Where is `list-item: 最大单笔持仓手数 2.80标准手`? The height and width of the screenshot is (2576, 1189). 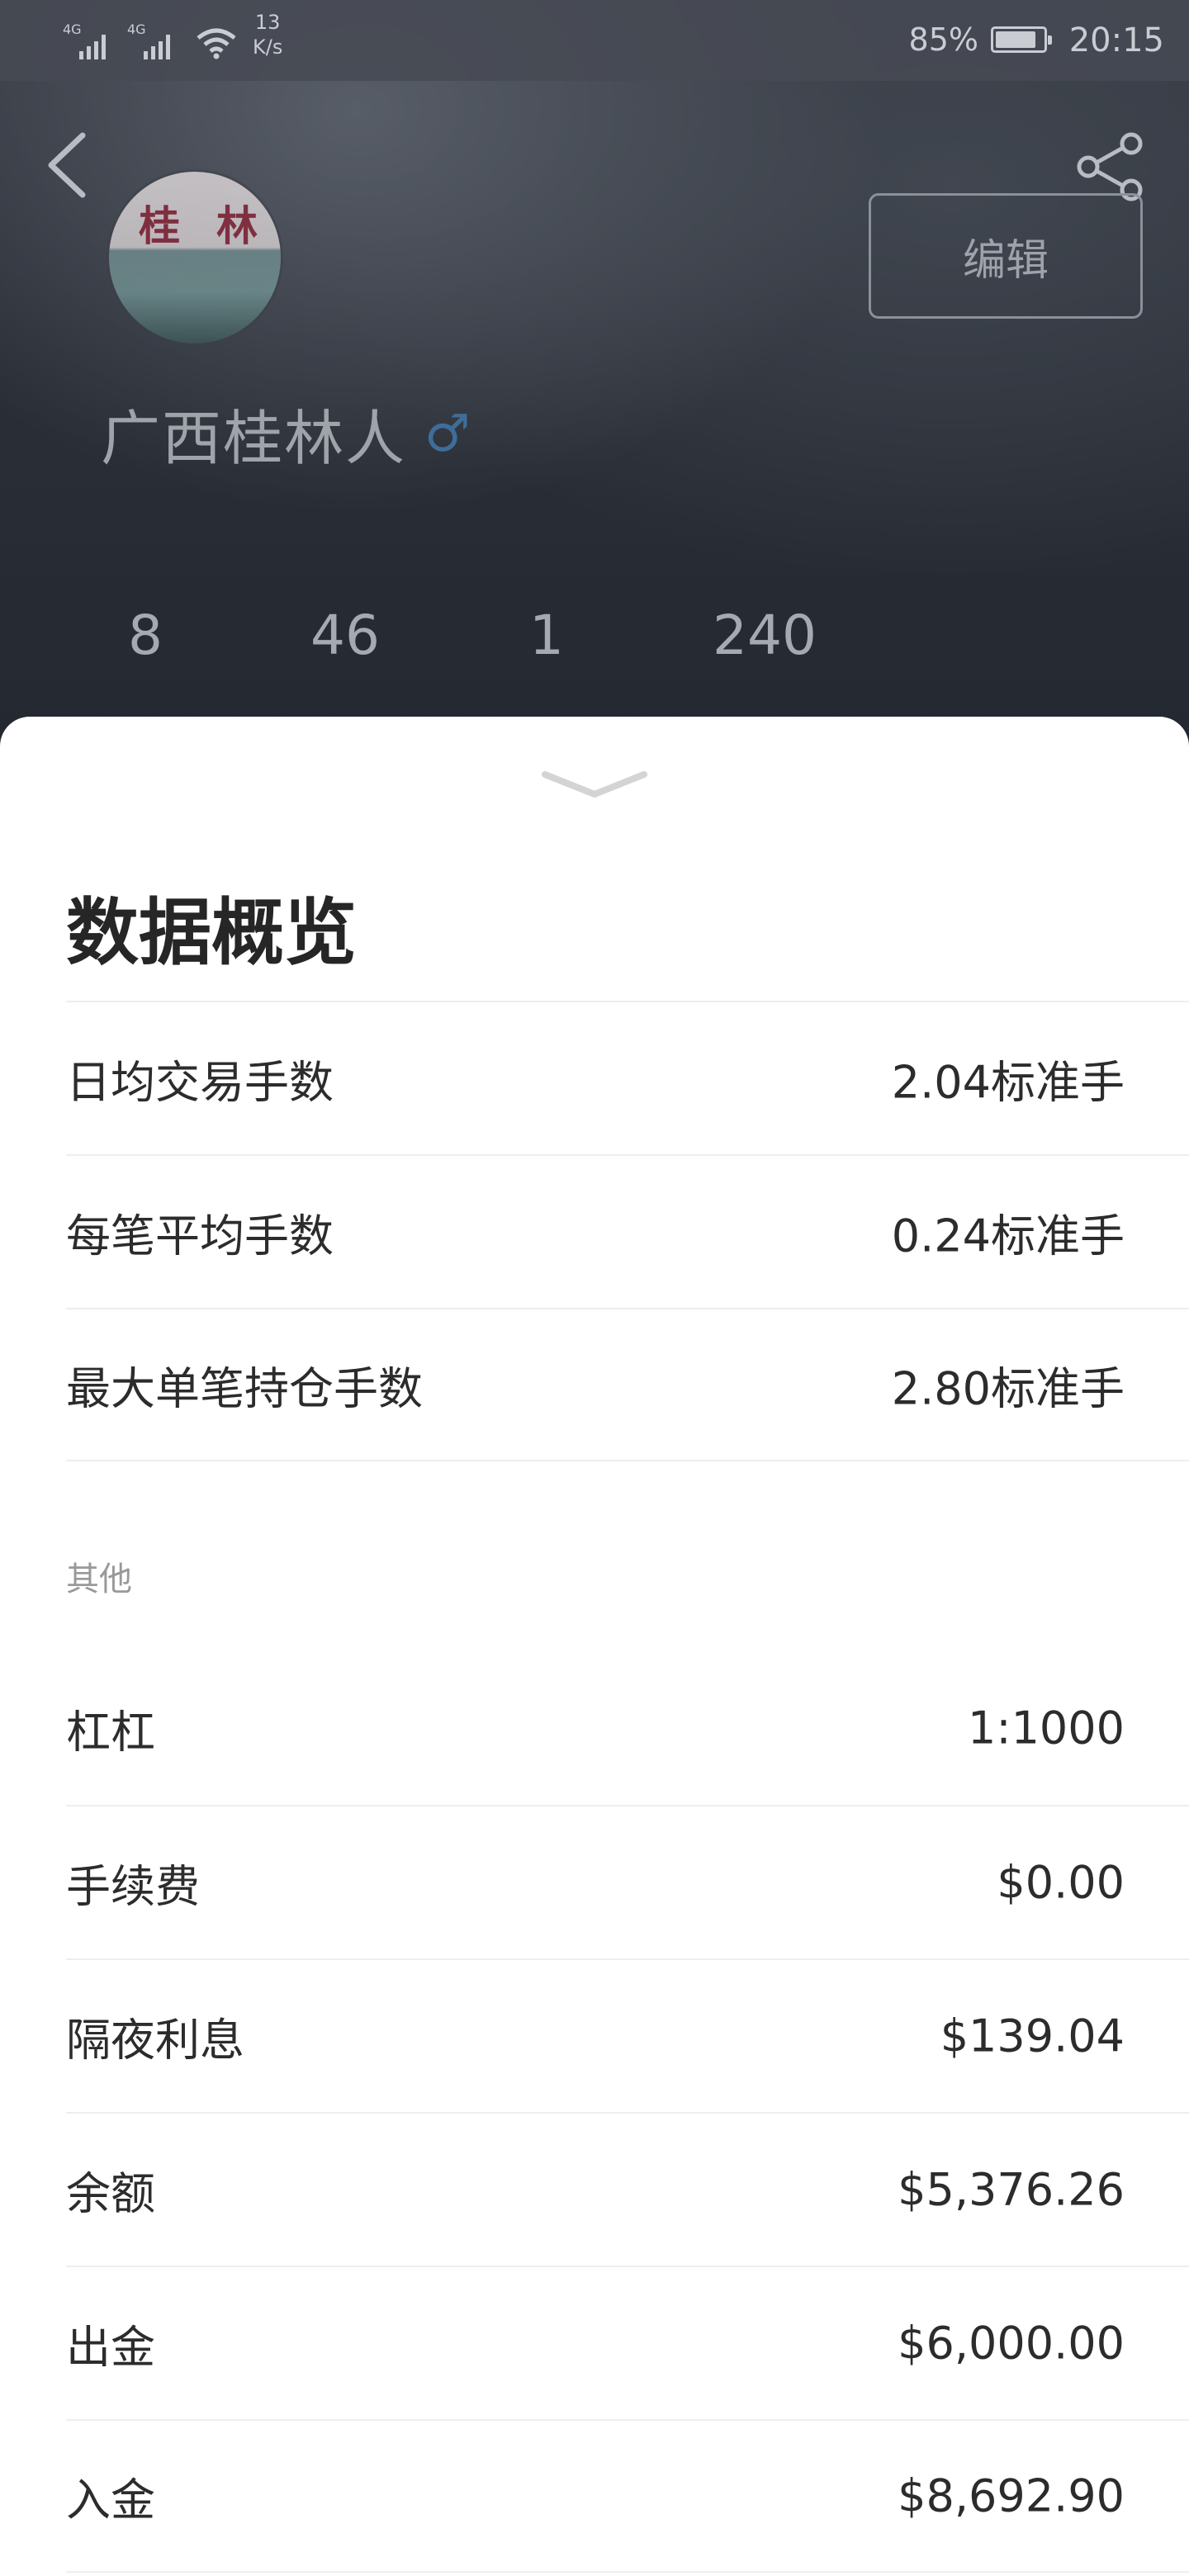
list-item: 最大单笔持仓手数 2.80标准手 is located at coordinates (627, 1384).